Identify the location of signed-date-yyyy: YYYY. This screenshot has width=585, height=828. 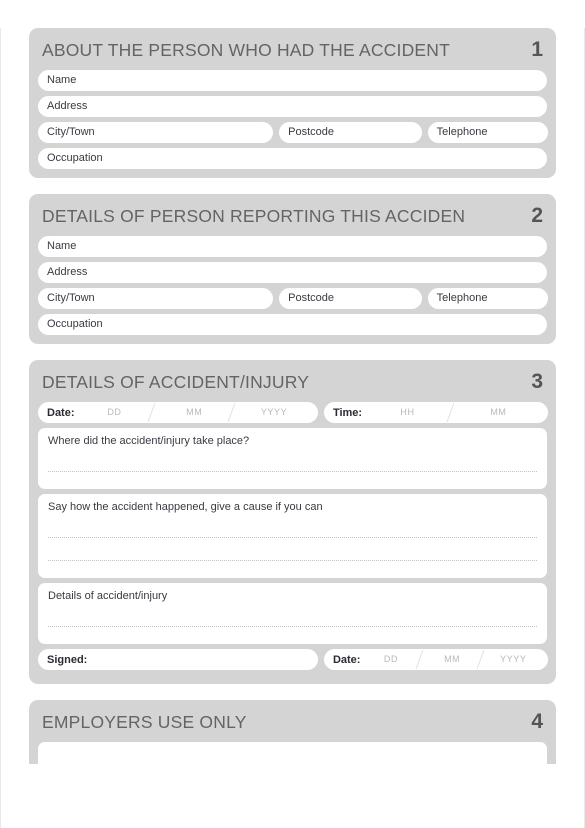
(513, 659).